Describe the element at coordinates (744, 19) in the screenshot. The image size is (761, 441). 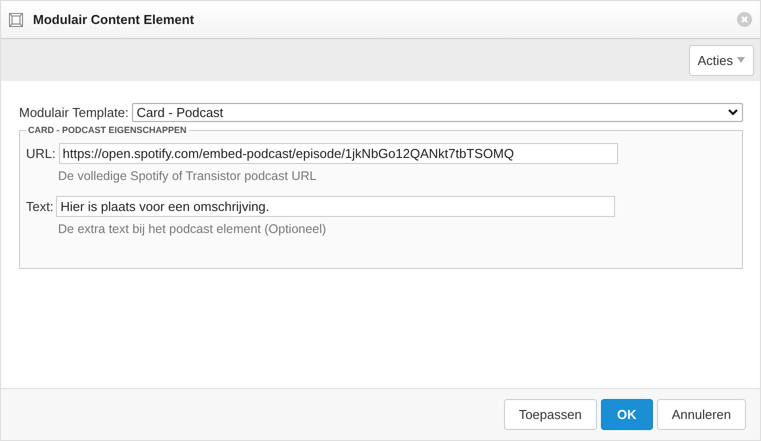
I see `close-icon` at that location.